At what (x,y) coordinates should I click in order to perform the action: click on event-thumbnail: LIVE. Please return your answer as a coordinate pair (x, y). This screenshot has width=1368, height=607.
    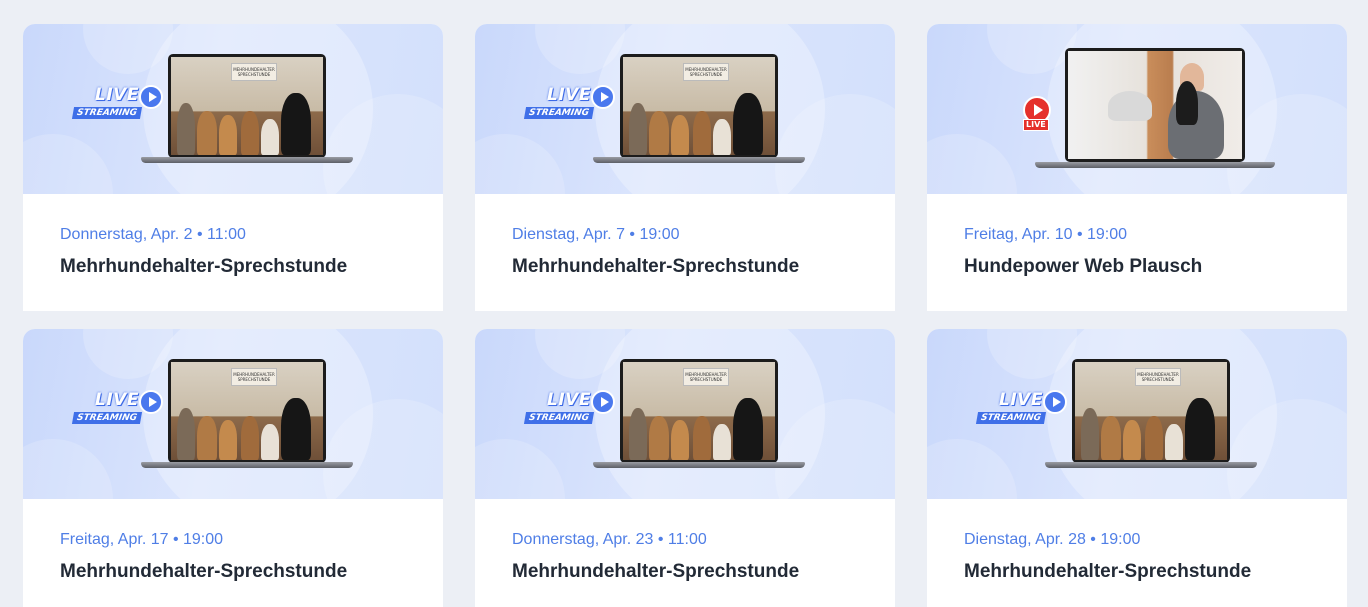
    Looking at the image, I should click on (1137, 109).